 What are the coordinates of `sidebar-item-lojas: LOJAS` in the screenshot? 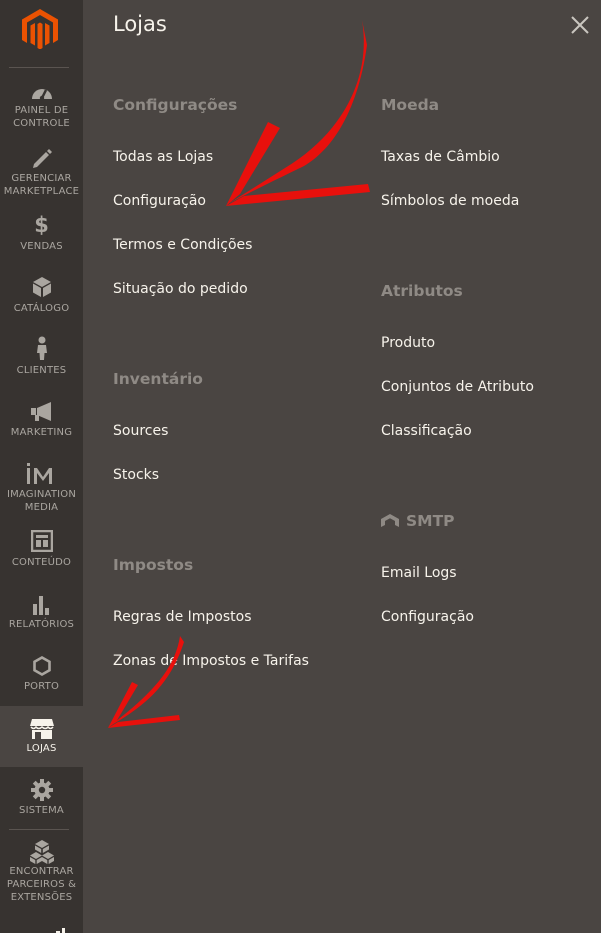 It's located at (41, 736).